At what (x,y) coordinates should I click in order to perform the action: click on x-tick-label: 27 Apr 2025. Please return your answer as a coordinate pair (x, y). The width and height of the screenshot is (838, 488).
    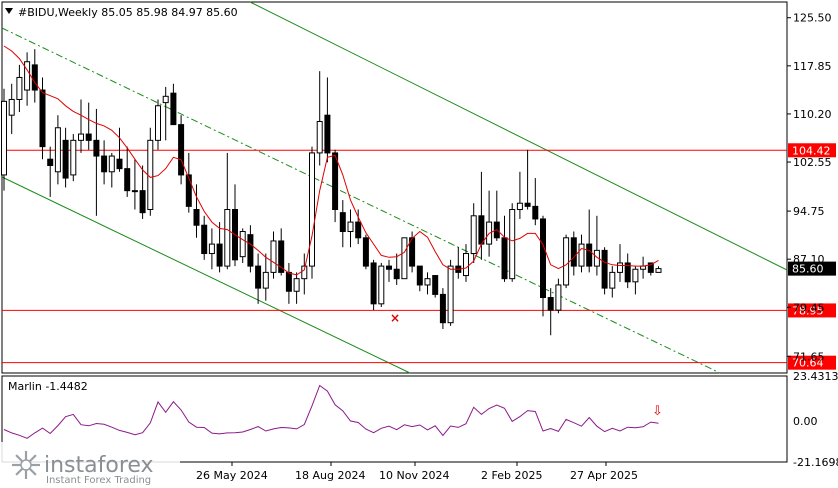
    Looking at the image, I should click on (604, 475).